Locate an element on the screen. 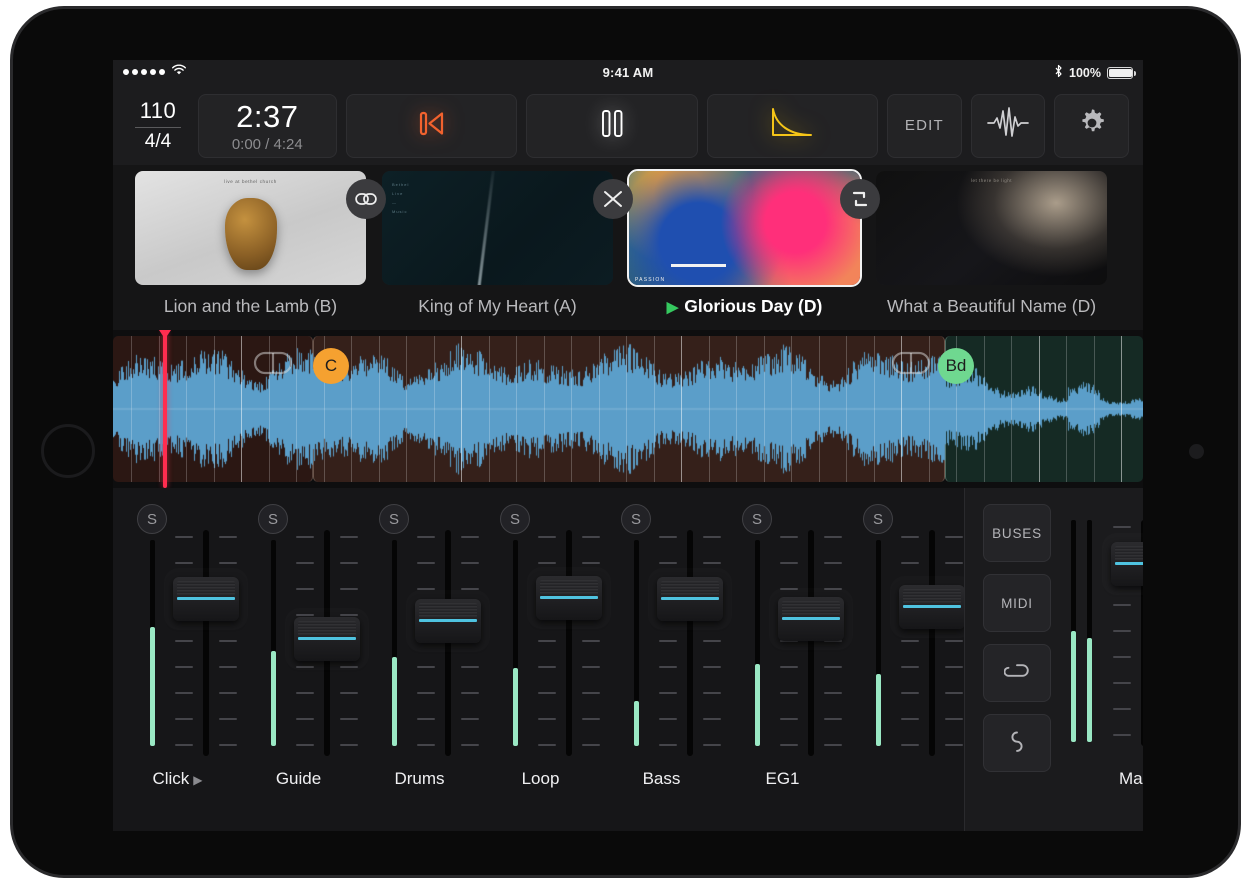 This screenshot has width=1251, height=884. song-item: Bethel Live — Music King of My Heart (A) is located at coordinates (507, 244).